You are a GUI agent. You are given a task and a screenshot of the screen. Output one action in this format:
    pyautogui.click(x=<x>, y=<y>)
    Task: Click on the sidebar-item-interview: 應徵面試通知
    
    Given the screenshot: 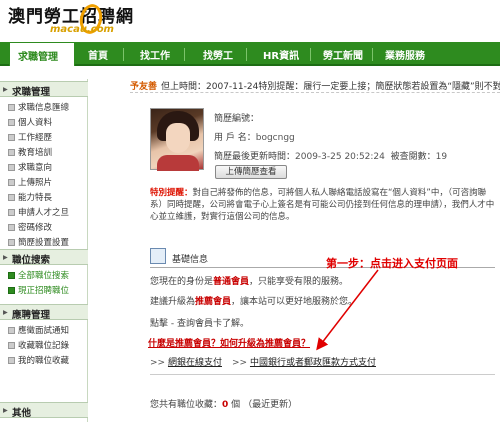 What is the action you would take?
    pyautogui.click(x=38, y=330)
    